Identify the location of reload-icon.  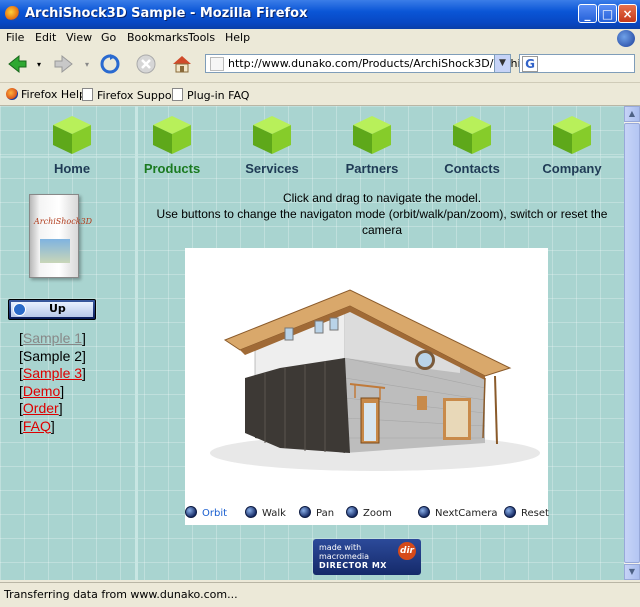
(110, 64).